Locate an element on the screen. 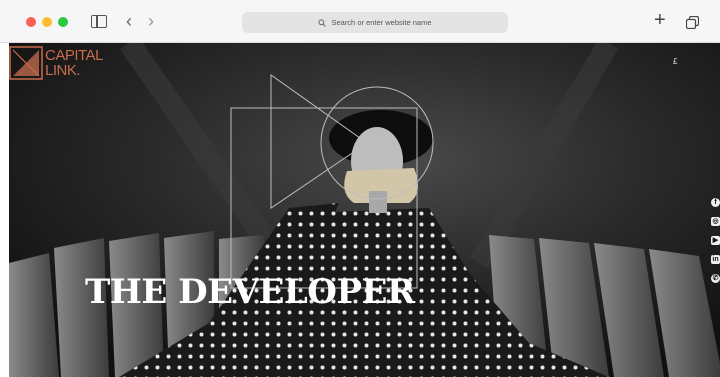 This screenshot has height=377, width=720. instagram-icon: ◎ is located at coordinates (715, 221).